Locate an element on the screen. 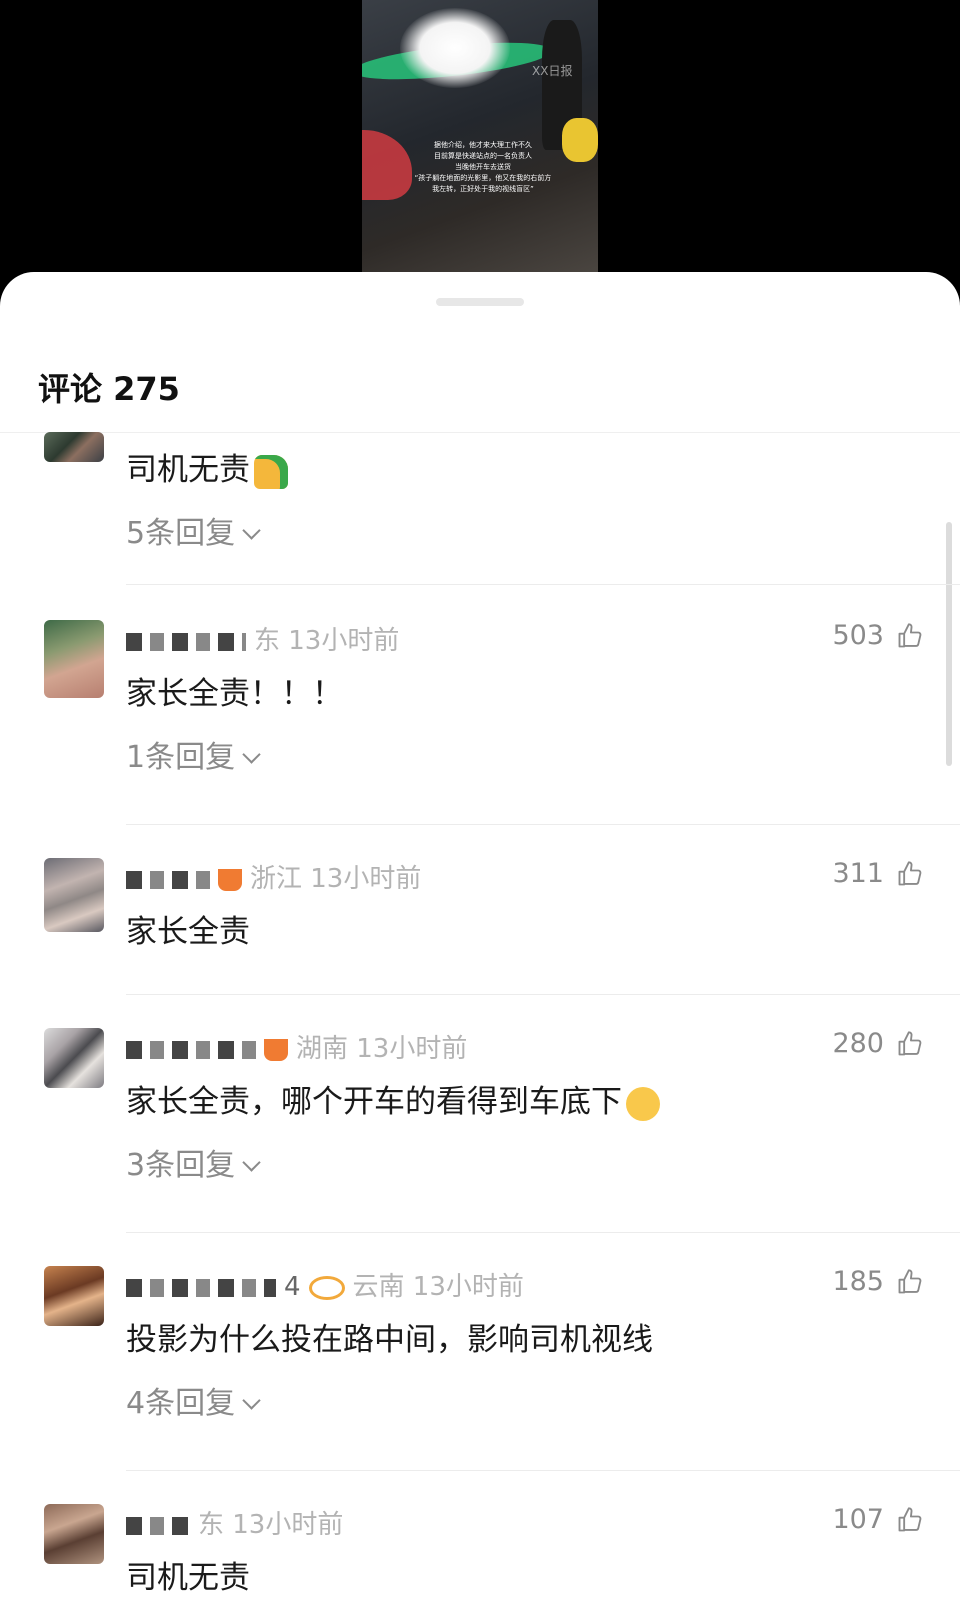 The image size is (960, 1614). video-watermark: XX日报 is located at coordinates (552, 71).